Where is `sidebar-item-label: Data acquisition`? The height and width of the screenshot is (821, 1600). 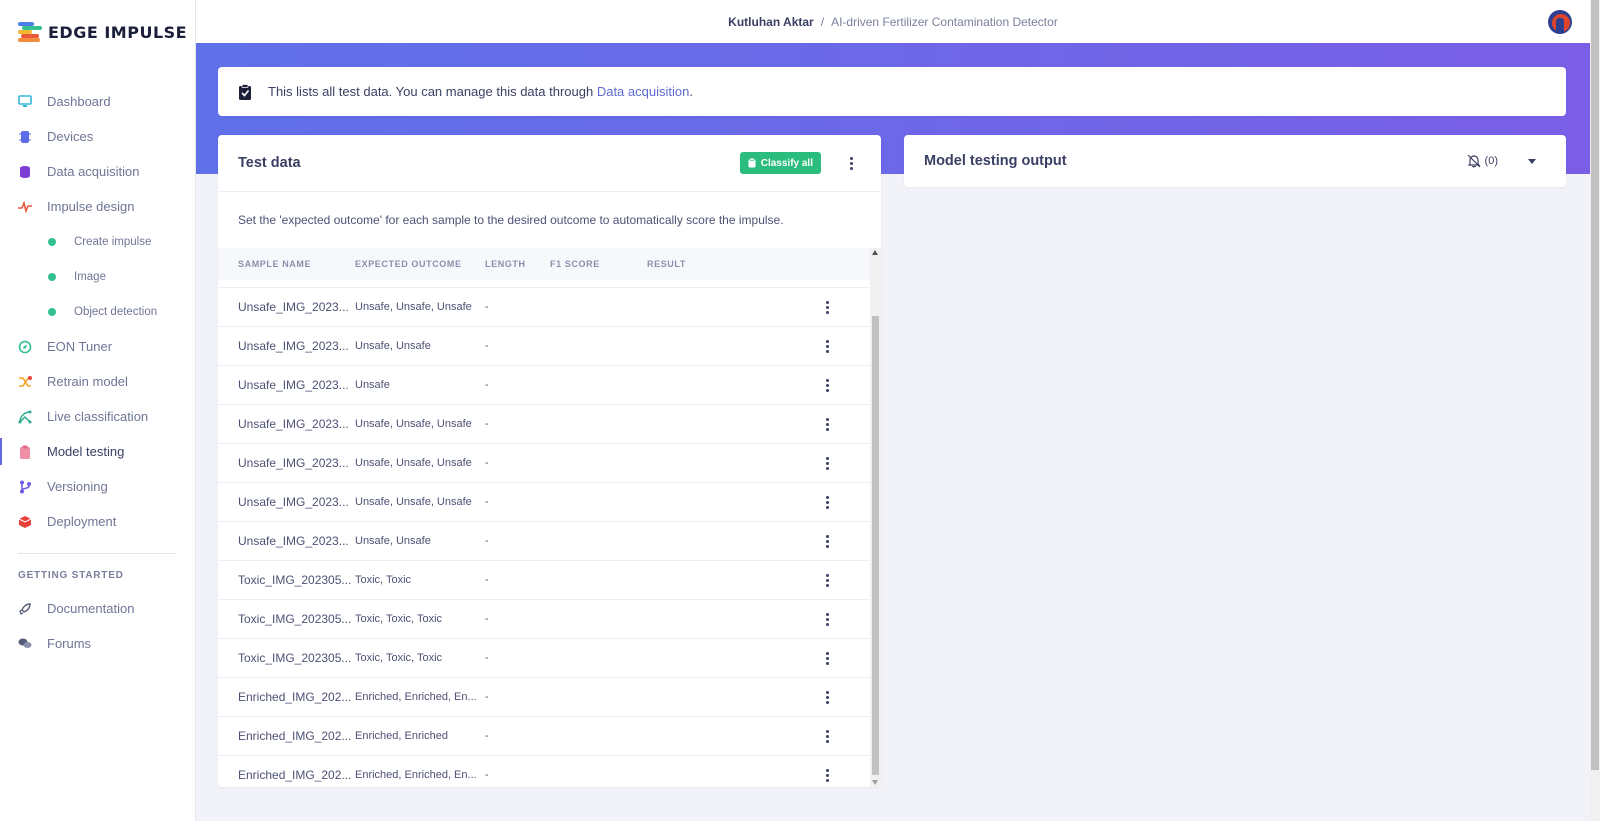 sidebar-item-label: Data acquisition is located at coordinates (93, 171).